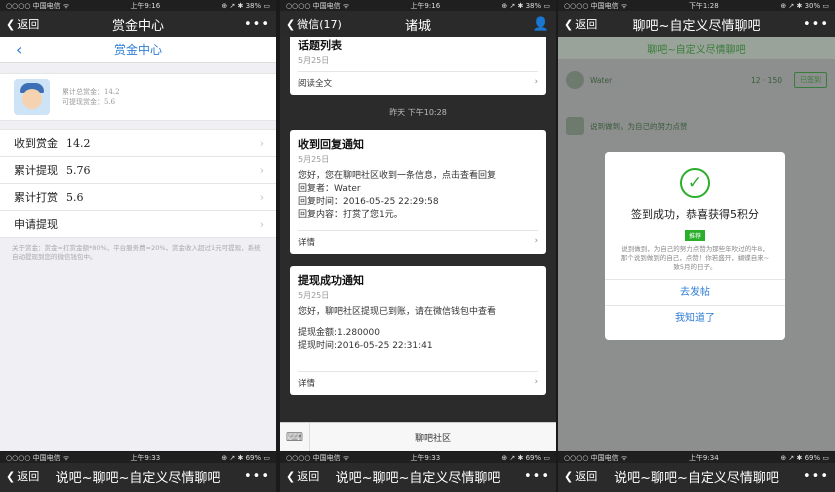  Describe the element at coordinates (365, 346) in the screenshot. I see `card-line: 提现时间:2016-05-25 22:31:41` at that location.